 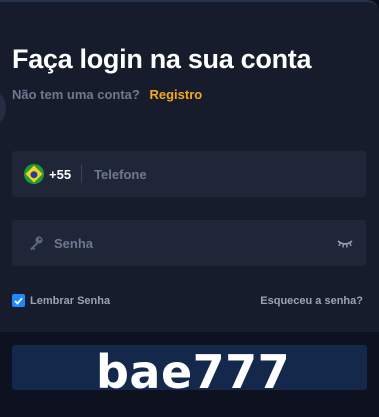 I want to click on check-icon, so click(x=18, y=301).